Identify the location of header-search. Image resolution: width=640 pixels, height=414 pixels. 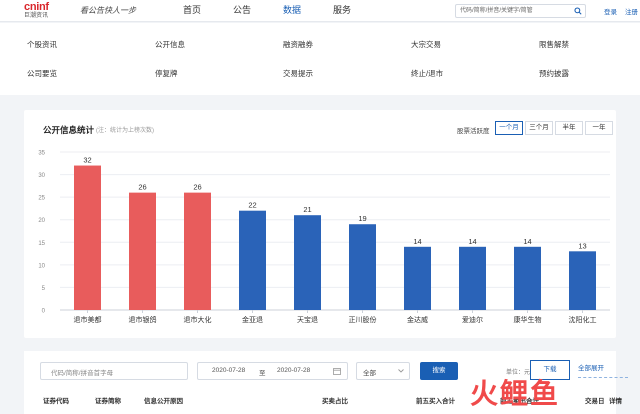
(520, 11).